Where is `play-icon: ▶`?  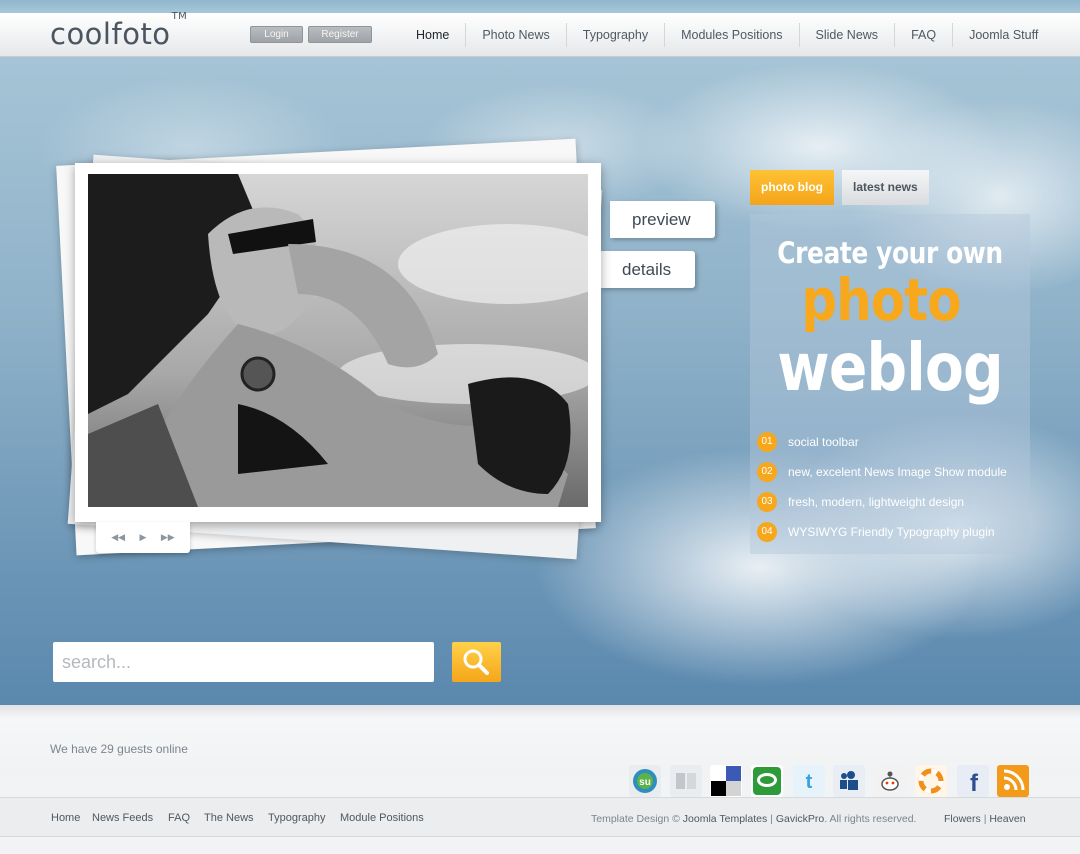
play-icon: ▶ is located at coordinates (143, 537).